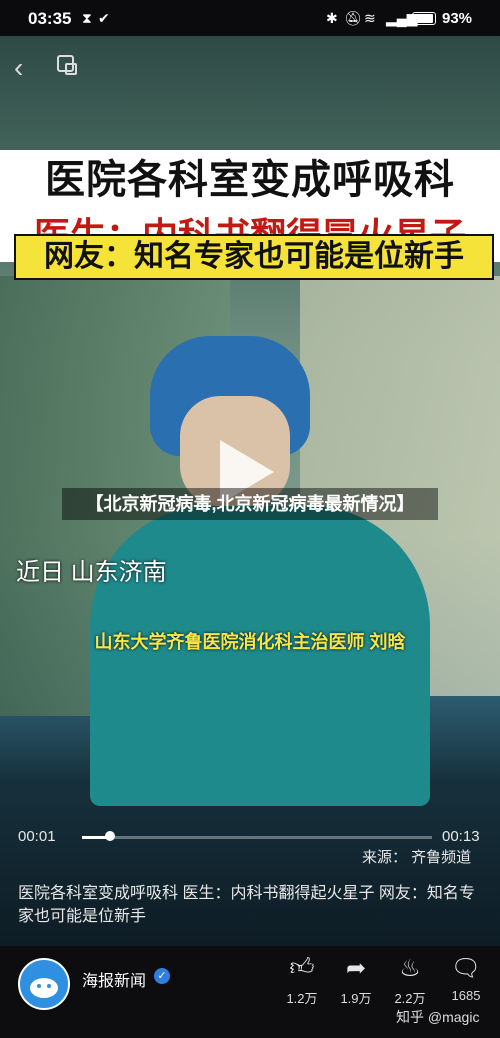 The image size is (500, 1038). Describe the element at coordinates (250, 180) in the screenshot. I see `caption-line-1: 医院各科室变成呼吸科` at that location.